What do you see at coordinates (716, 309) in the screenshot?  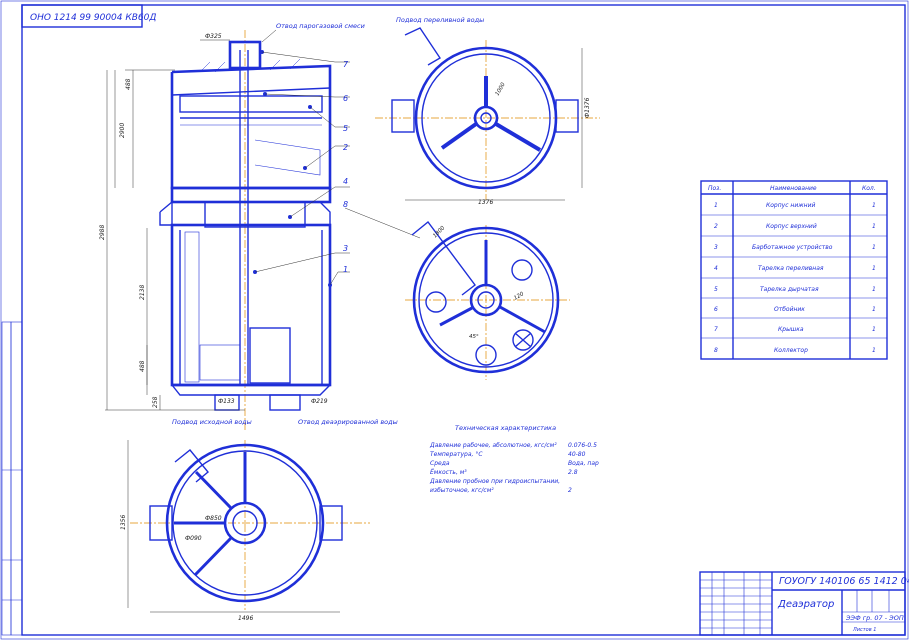 I see `part-pos-6: 6` at bounding box center [716, 309].